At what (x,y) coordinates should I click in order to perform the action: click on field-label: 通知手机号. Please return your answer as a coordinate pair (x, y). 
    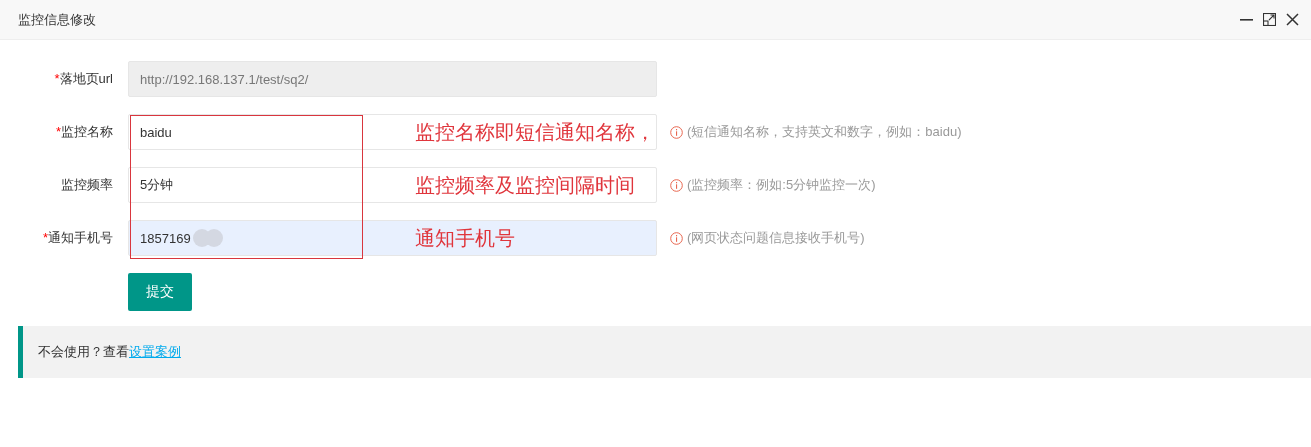
    Looking at the image, I should click on (80, 237).